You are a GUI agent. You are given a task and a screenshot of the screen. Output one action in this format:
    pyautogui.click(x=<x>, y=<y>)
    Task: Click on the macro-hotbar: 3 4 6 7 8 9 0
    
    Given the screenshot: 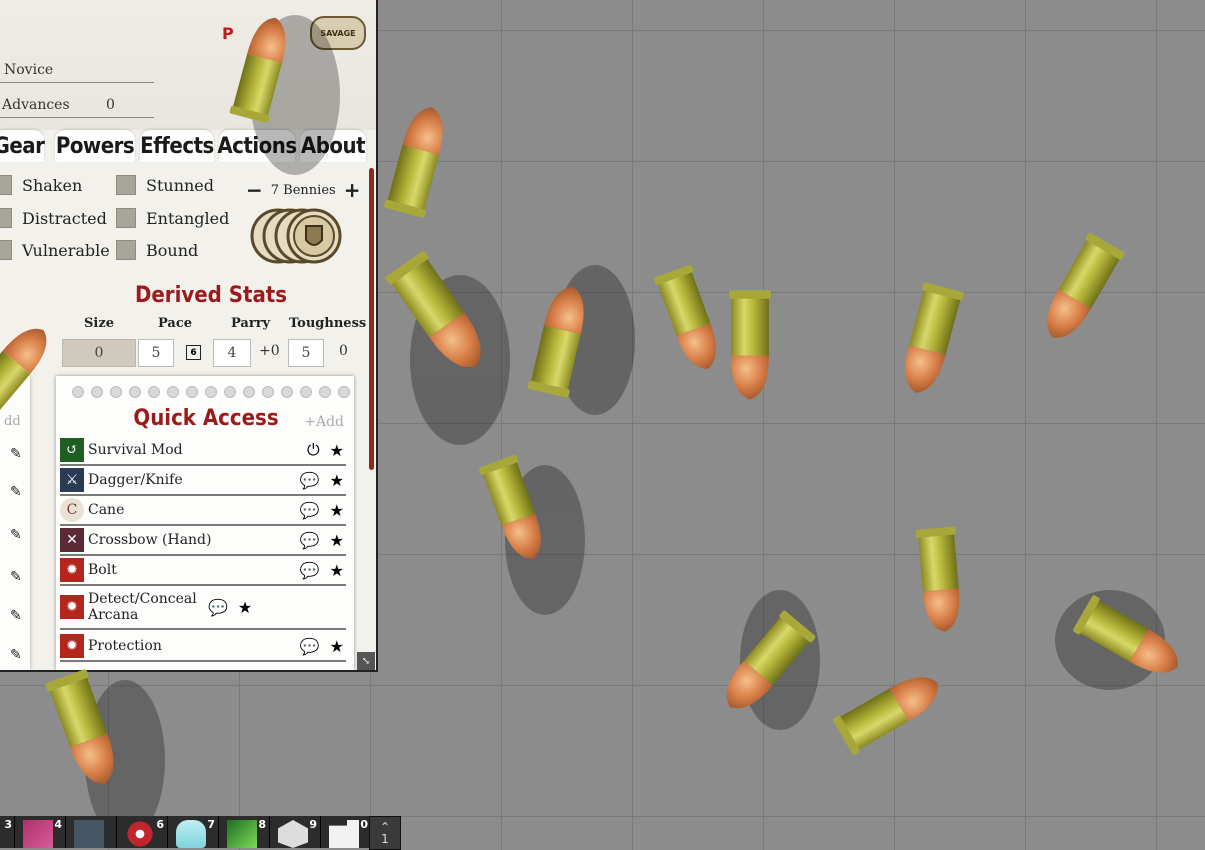 What is the action you would take?
    pyautogui.click(x=186, y=832)
    